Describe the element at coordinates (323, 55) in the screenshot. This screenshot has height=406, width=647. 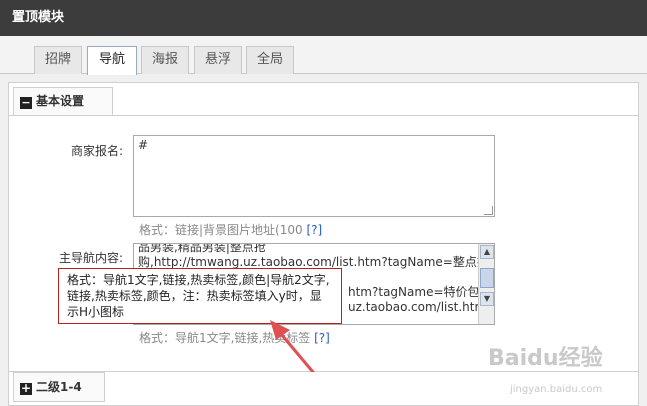
I see `tab-bar: 招牌 导航 海报 悬浮 全局` at that location.